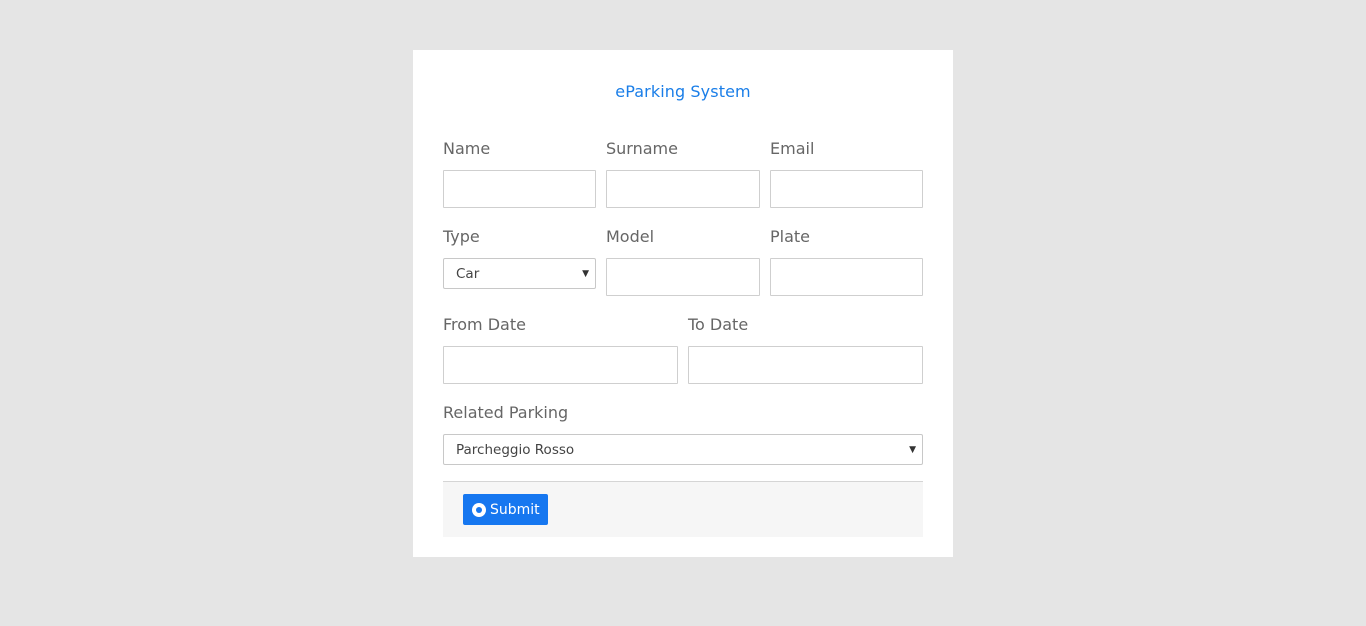 This screenshot has height=626, width=1366. Describe the element at coordinates (630, 236) in the screenshot. I see `model-label: Model` at that location.